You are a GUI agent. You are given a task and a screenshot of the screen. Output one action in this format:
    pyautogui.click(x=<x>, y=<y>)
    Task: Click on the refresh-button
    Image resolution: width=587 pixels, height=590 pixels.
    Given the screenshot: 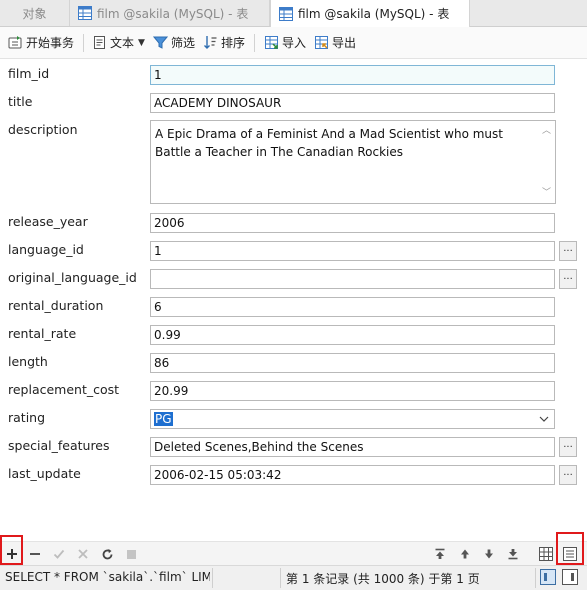 What is the action you would take?
    pyautogui.click(x=107, y=554)
    